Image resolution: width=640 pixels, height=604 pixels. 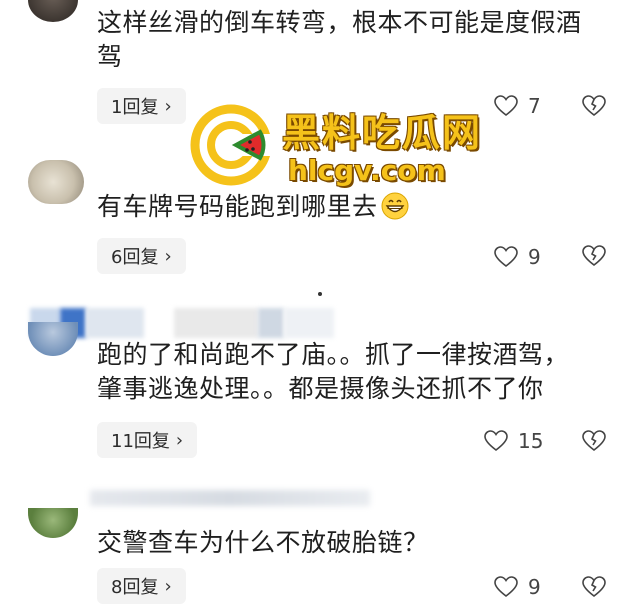 What do you see at coordinates (320, 294) in the screenshot?
I see `separator-dot` at bounding box center [320, 294].